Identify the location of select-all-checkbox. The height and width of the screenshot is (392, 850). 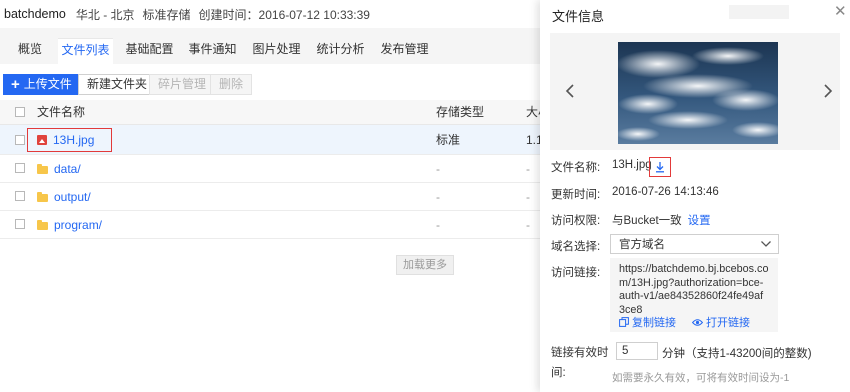
(20, 112).